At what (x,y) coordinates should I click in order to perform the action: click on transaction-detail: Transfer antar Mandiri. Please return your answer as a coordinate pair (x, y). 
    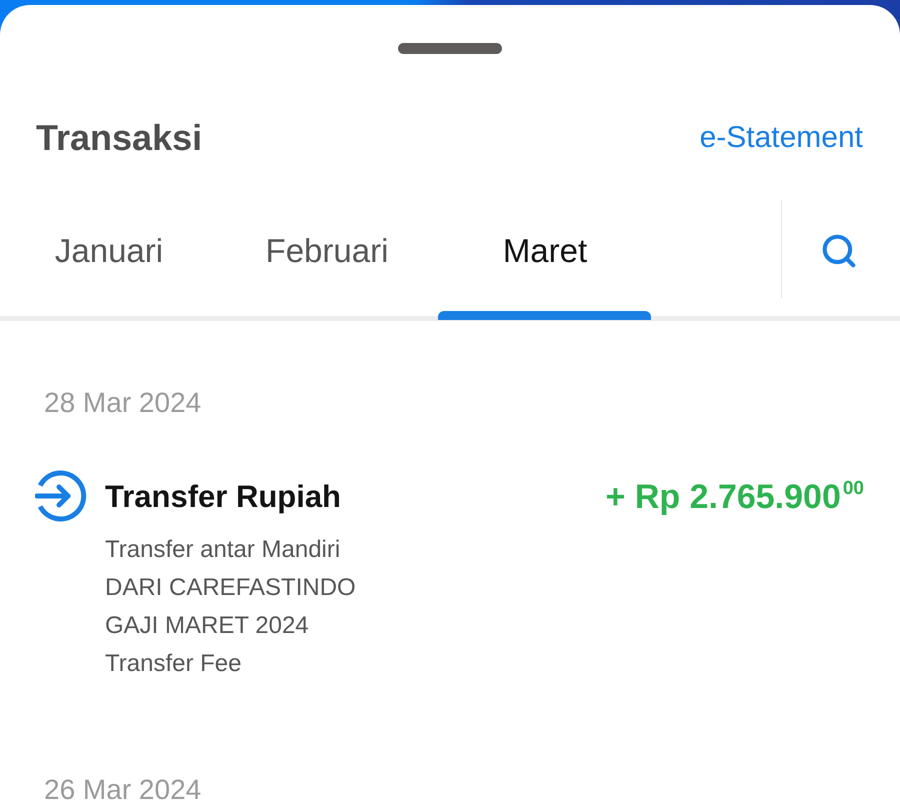
    Looking at the image, I should click on (222, 550).